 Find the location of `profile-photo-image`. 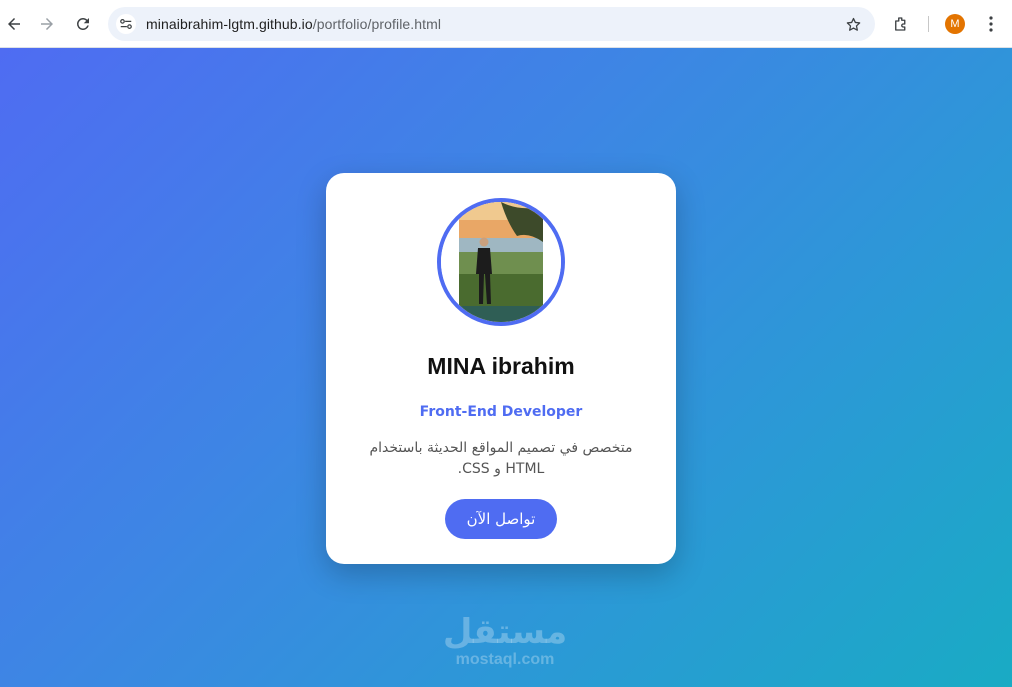

profile-photo-image is located at coordinates (501, 262).